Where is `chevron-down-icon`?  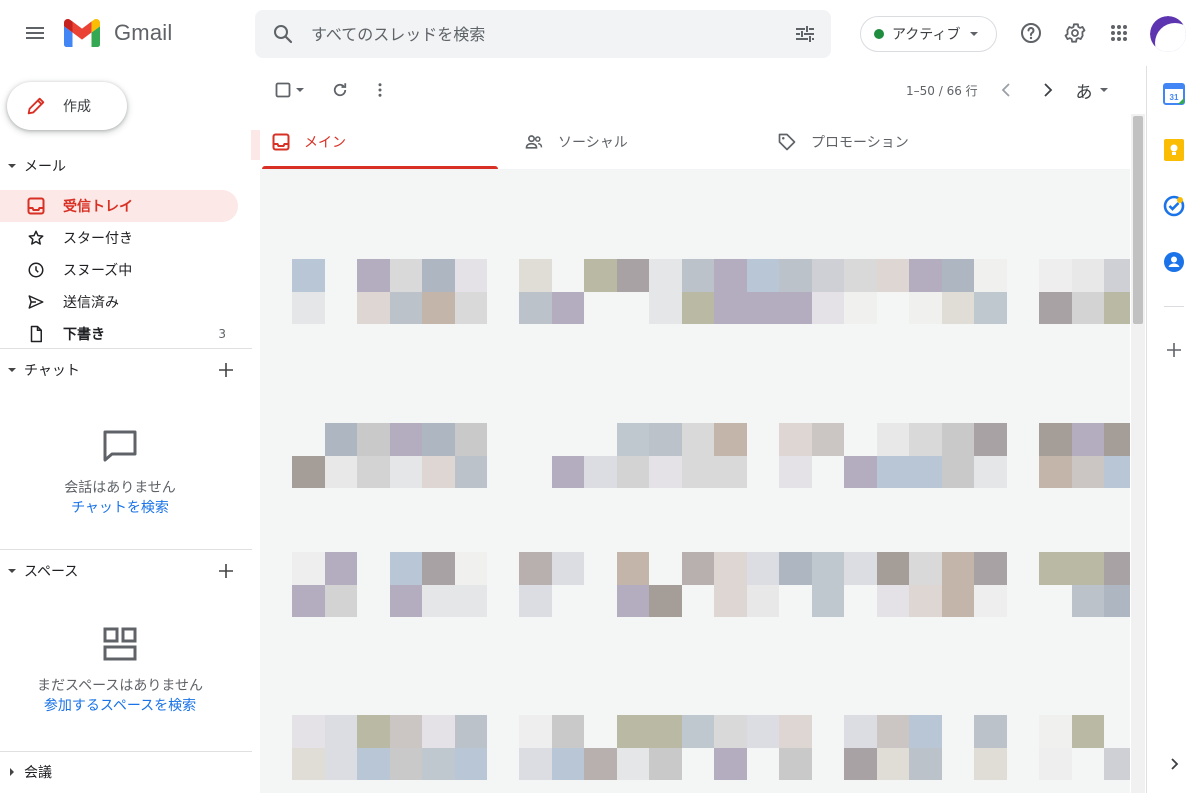
chevron-down-icon is located at coordinates (300, 90).